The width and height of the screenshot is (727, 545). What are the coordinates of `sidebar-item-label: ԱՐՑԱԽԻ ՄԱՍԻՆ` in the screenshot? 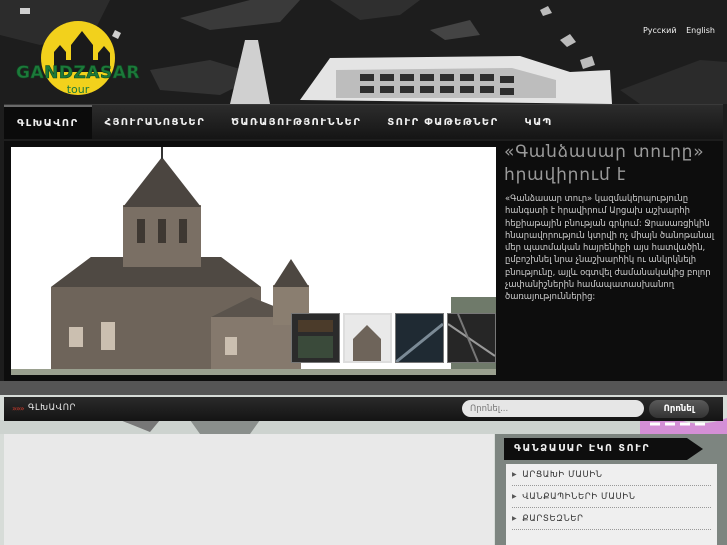 It's located at (562, 474).